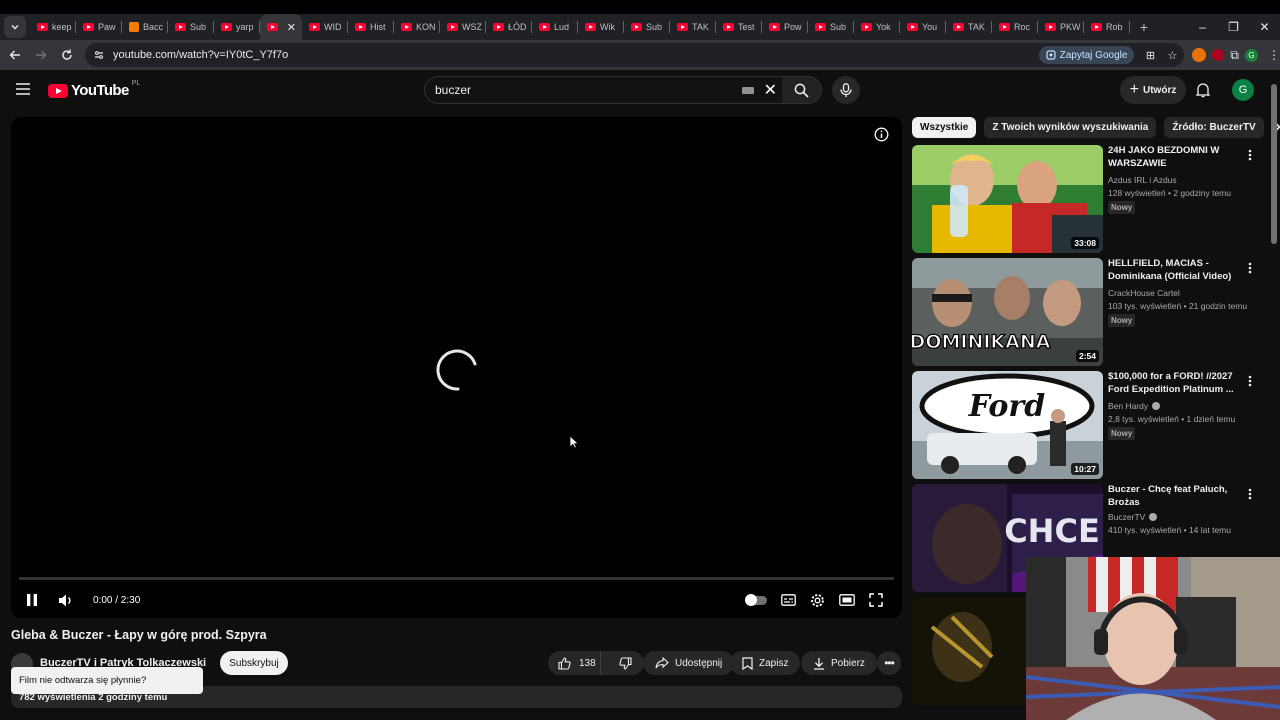 The image size is (1280, 720). Describe the element at coordinates (1264, 27) in the screenshot. I see `close-window-icon: ✕` at that location.